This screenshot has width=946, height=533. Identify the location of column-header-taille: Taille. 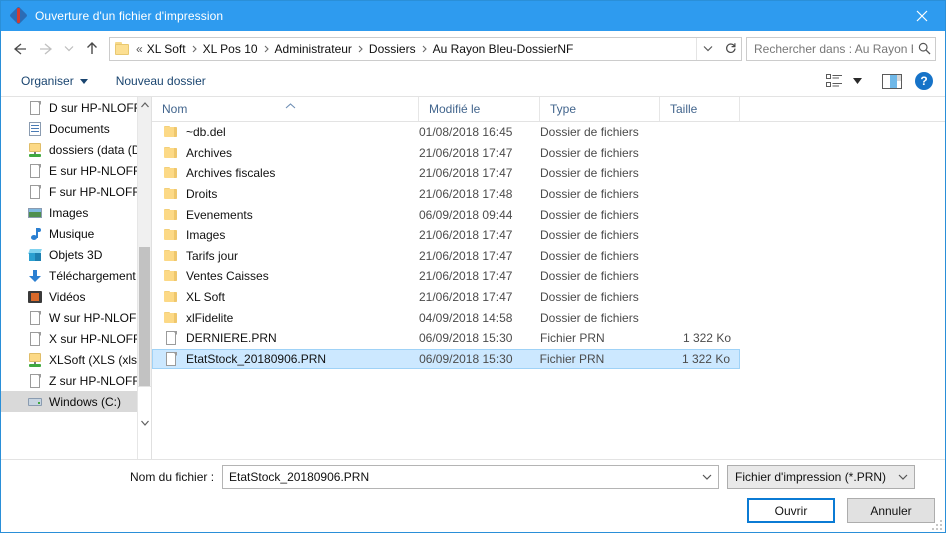
(700, 109).